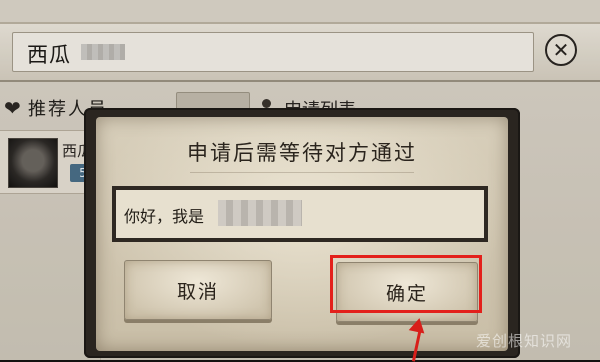 This screenshot has width=600, height=362. What do you see at coordinates (198, 290) in the screenshot?
I see `cancel-button: 取消` at bounding box center [198, 290].